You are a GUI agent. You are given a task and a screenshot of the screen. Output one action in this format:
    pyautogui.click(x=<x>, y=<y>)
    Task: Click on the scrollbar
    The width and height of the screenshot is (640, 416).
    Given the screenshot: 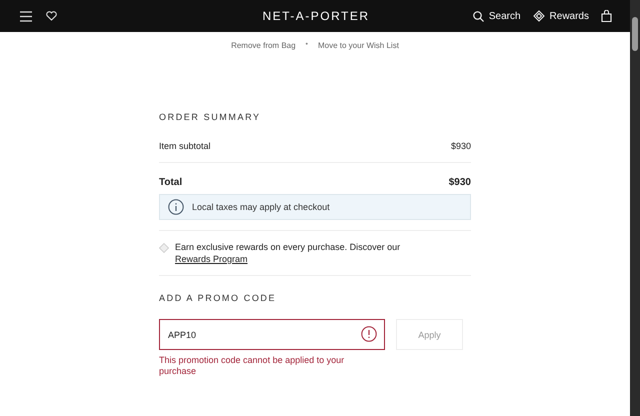 What is the action you would take?
    pyautogui.click(x=635, y=208)
    